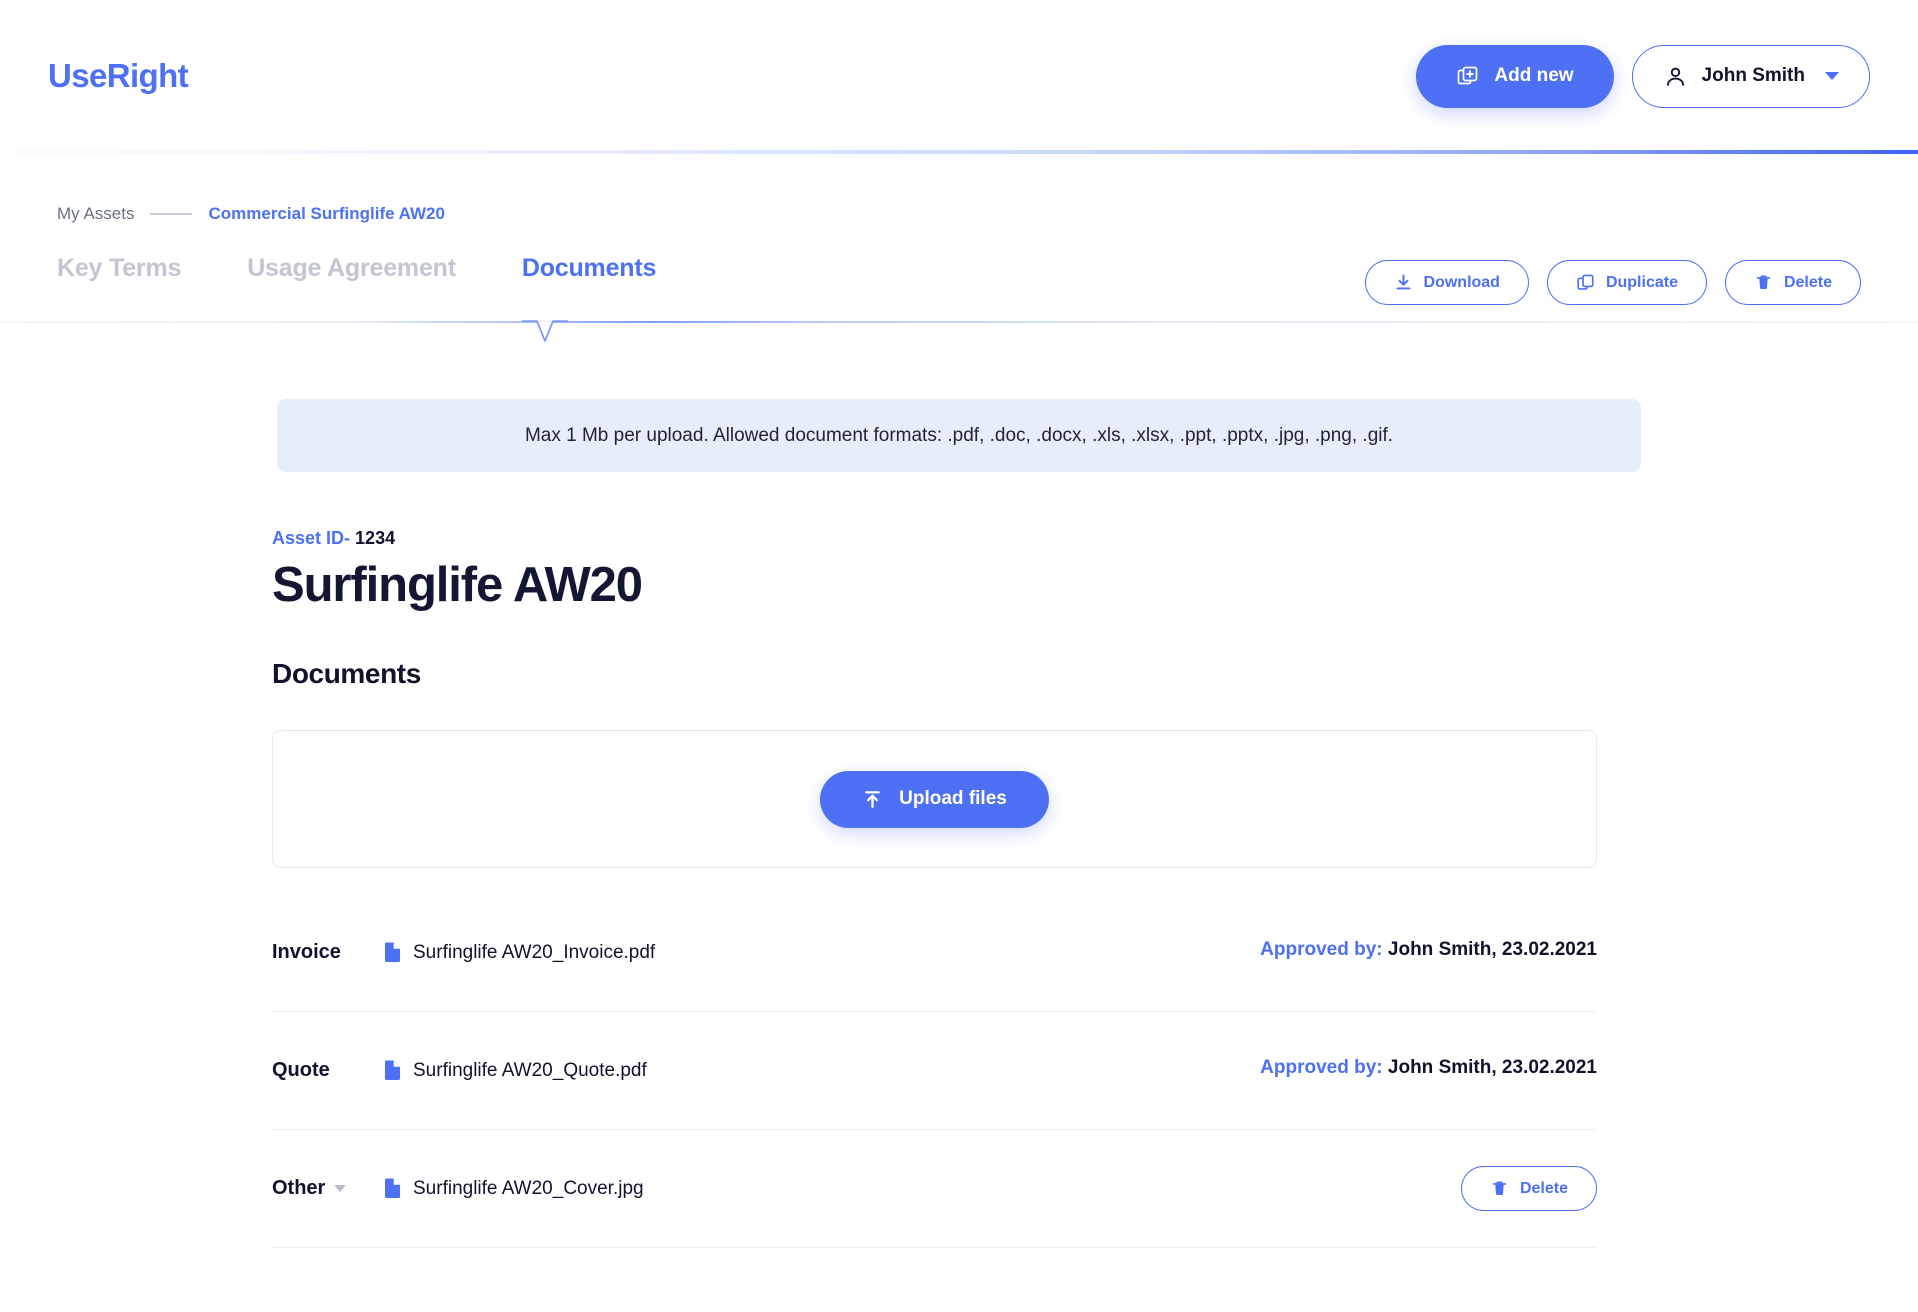  I want to click on document-type-label: Quote, so click(301, 1070).